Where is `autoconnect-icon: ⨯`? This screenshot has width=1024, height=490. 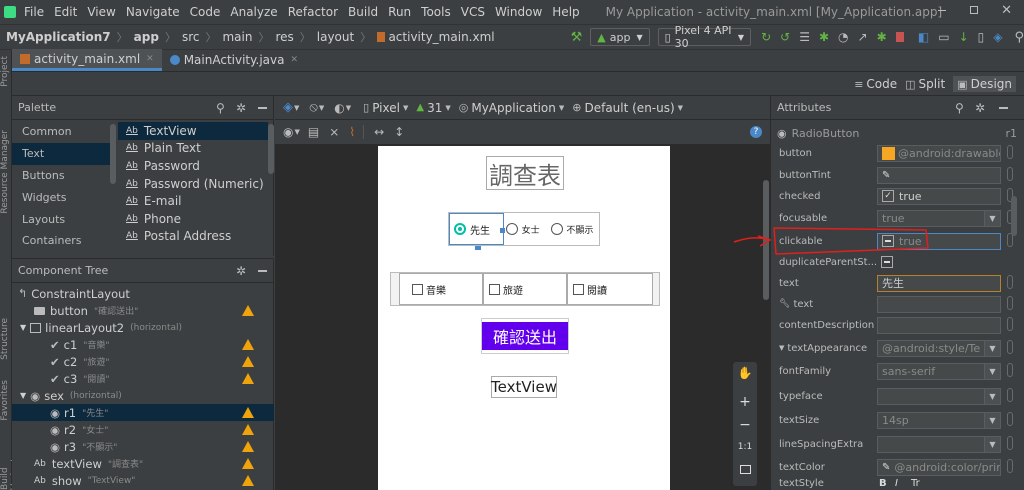
autoconnect-icon: ⨯ is located at coordinates (334, 132).